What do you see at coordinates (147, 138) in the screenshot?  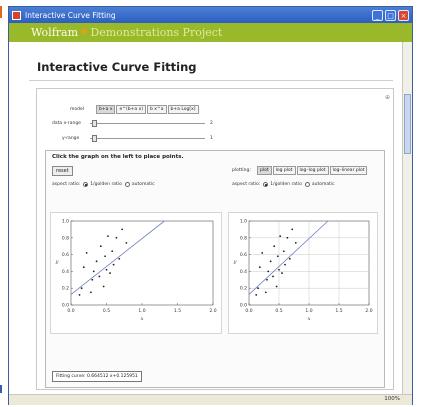 I see `yrange-slider` at bounding box center [147, 138].